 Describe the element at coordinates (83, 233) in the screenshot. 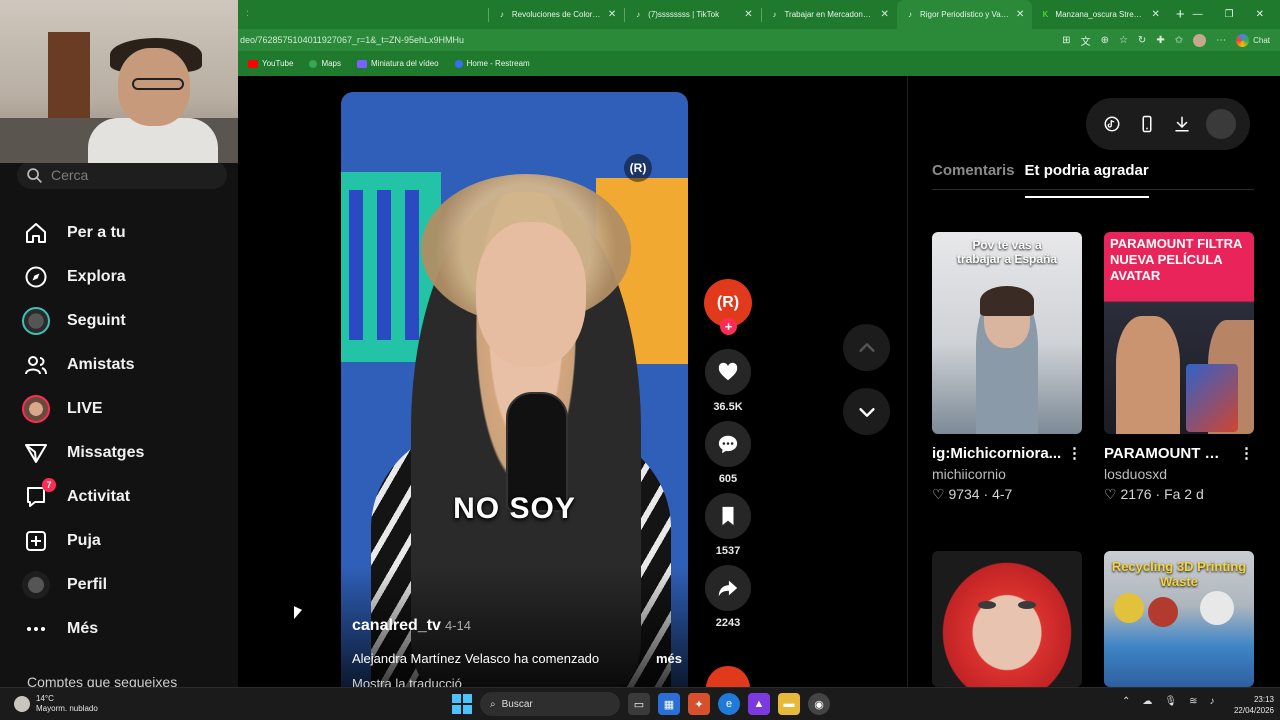

I see `sidebar-item-for-you: Per a tu` at that location.